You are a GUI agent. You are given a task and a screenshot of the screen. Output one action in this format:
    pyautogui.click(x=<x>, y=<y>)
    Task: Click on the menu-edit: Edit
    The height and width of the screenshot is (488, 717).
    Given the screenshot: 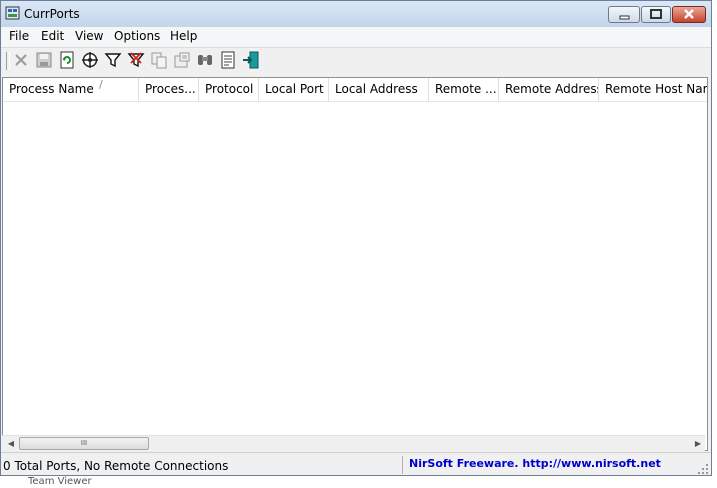 What is the action you would take?
    pyautogui.click(x=52, y=36)
    